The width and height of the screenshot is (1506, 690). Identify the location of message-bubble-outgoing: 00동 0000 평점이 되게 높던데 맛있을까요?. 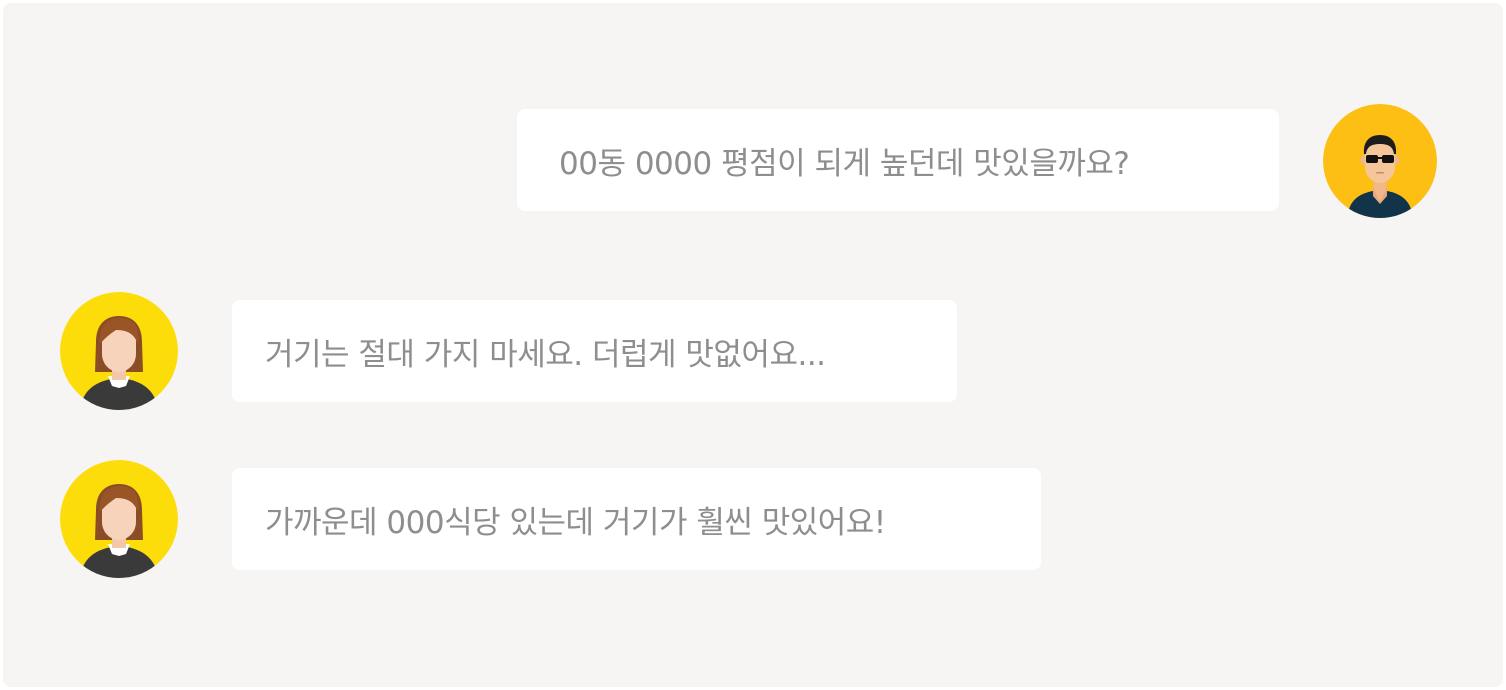
(898, 160).